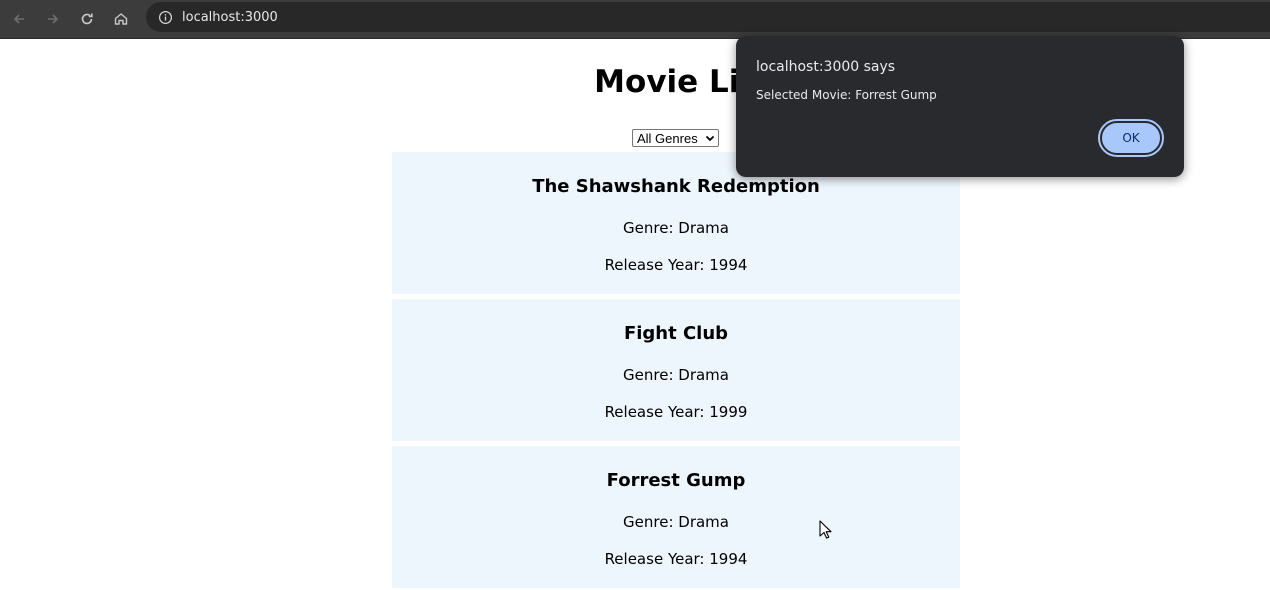 Image resolution: width=1270 pixels, height=590 pixels. Describe the element at coordinates (676, 186) in the screenshot. I see `movie-title: The Shawshank Redemption` at that location.